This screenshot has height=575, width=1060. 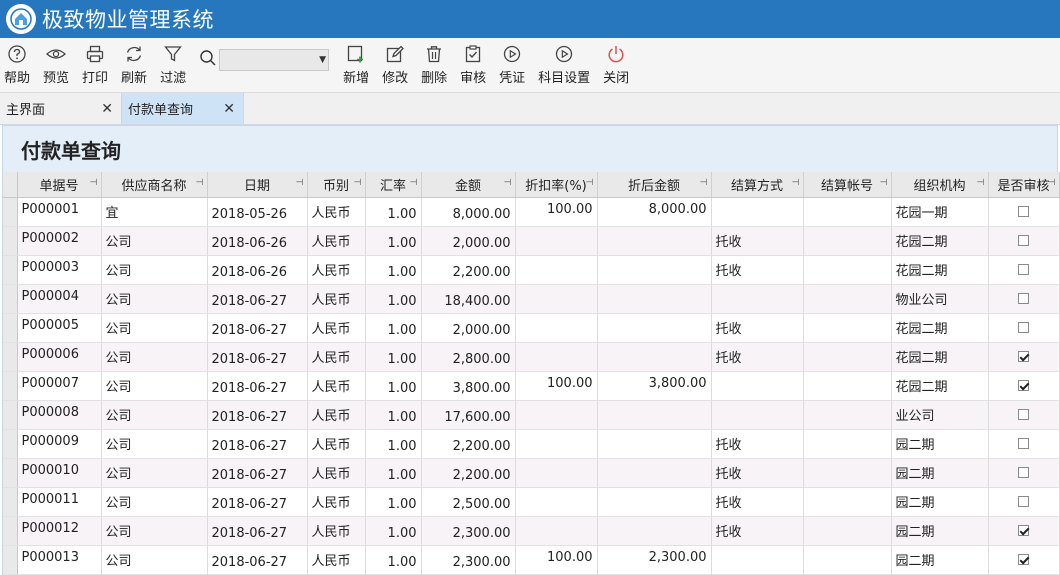 I want to click on table-row: P000008 公司 2018-06-27 人民币 1.00 17,600.00 业公司, so click(x=531, y=415).